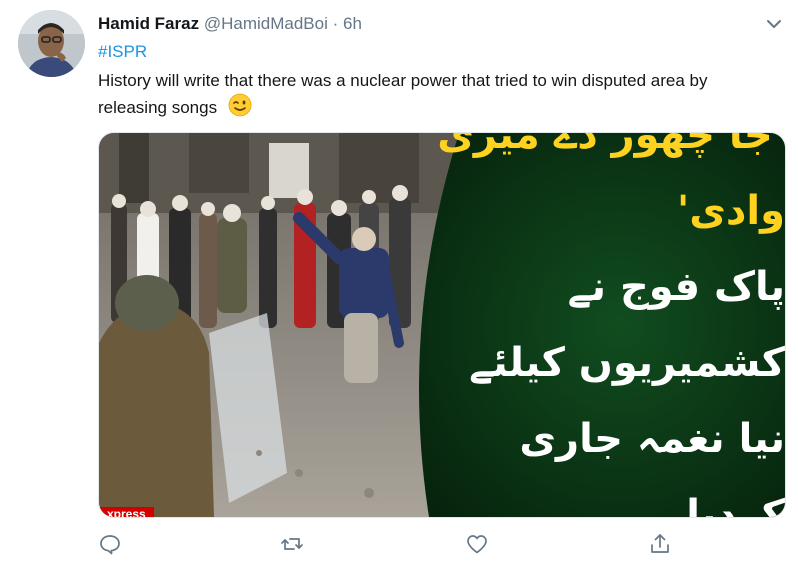 The image size is (798, 567). I want to click on express-watermark: xpress, so click(126, 512).